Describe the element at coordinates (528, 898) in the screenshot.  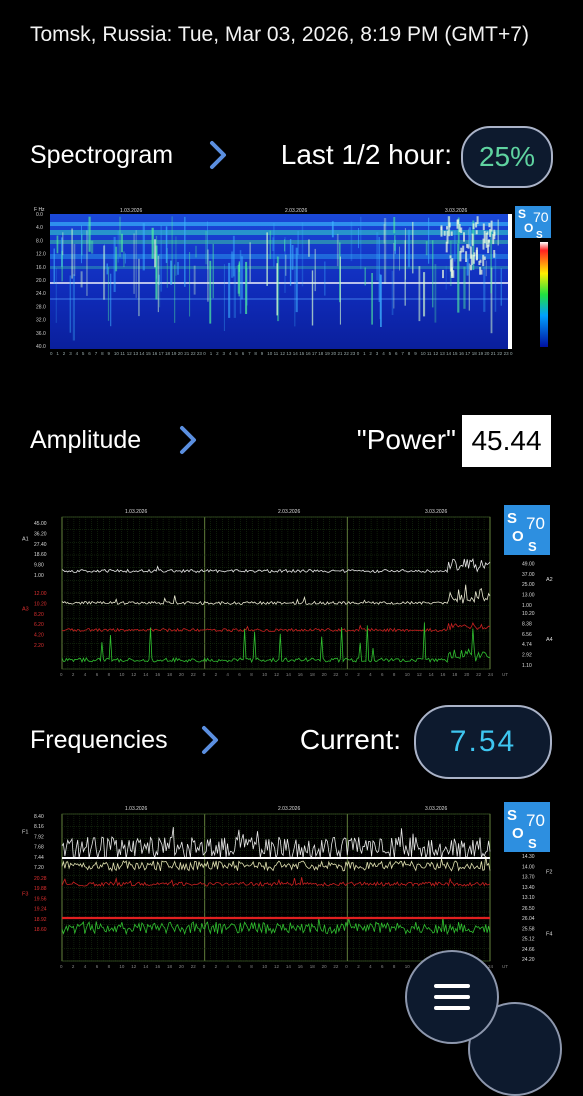
I see `y-tick-right: 13.10` at that location.